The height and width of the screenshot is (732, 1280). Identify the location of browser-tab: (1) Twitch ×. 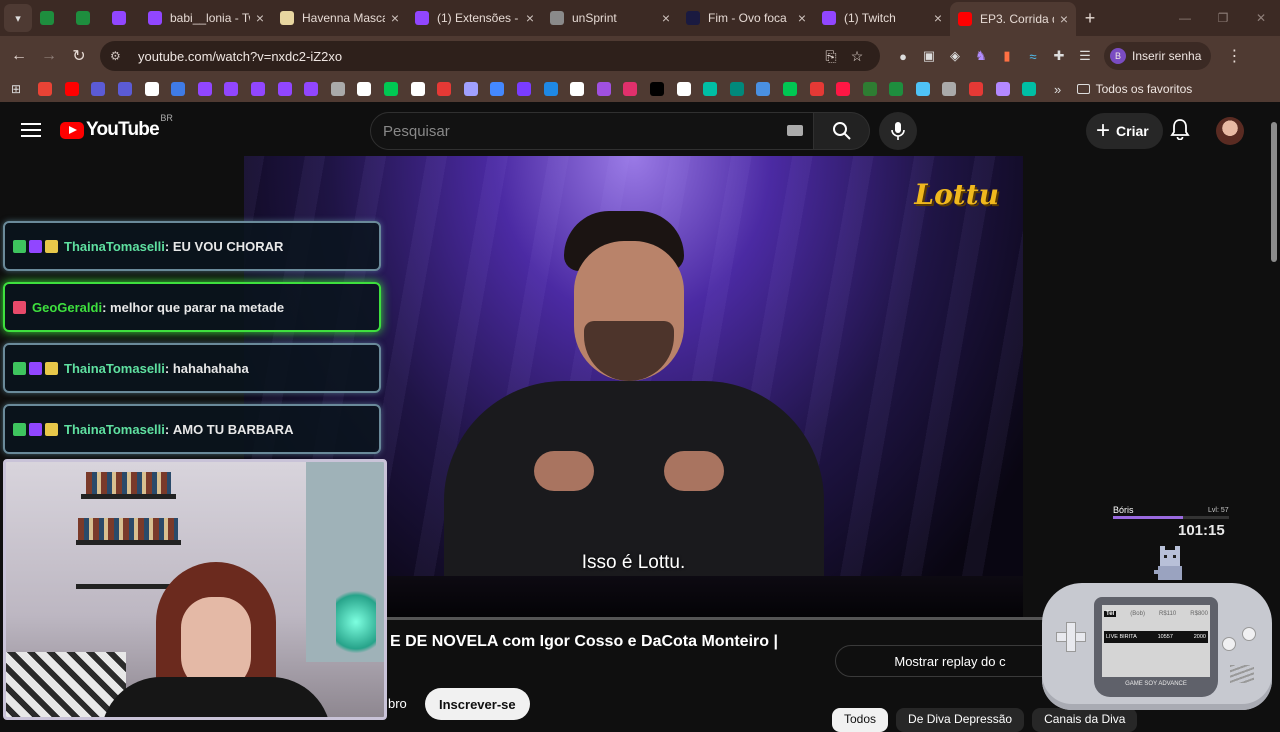
(882, 18).